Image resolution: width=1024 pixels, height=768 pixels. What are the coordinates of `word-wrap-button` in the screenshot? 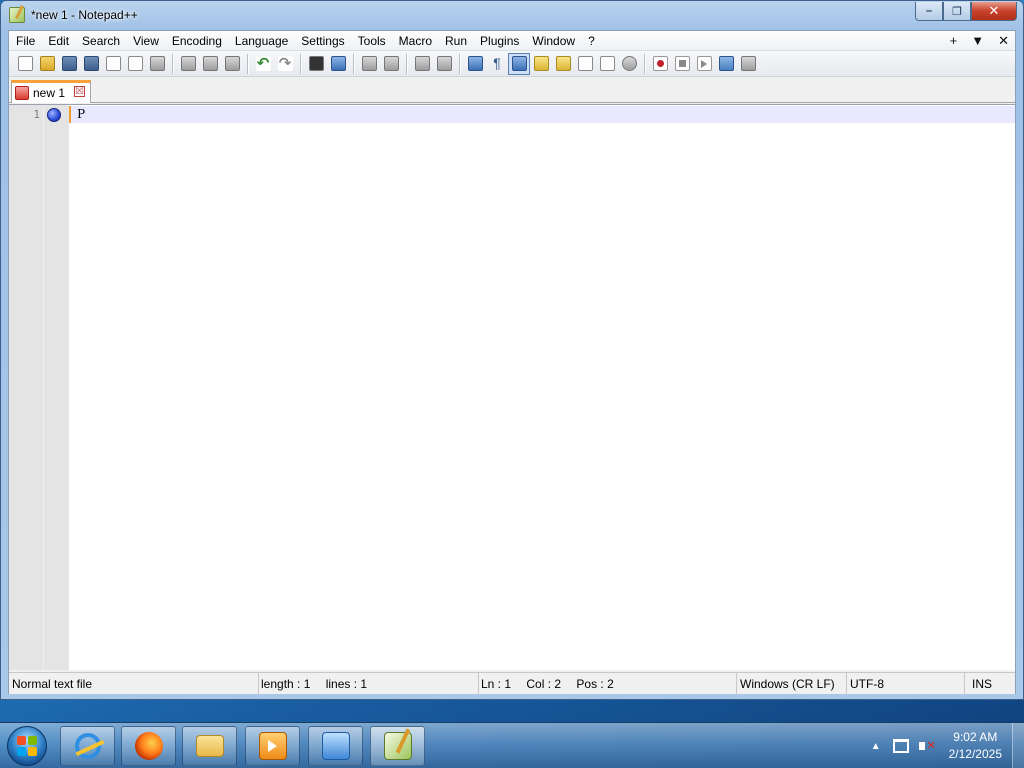 It's located at (475, 64).